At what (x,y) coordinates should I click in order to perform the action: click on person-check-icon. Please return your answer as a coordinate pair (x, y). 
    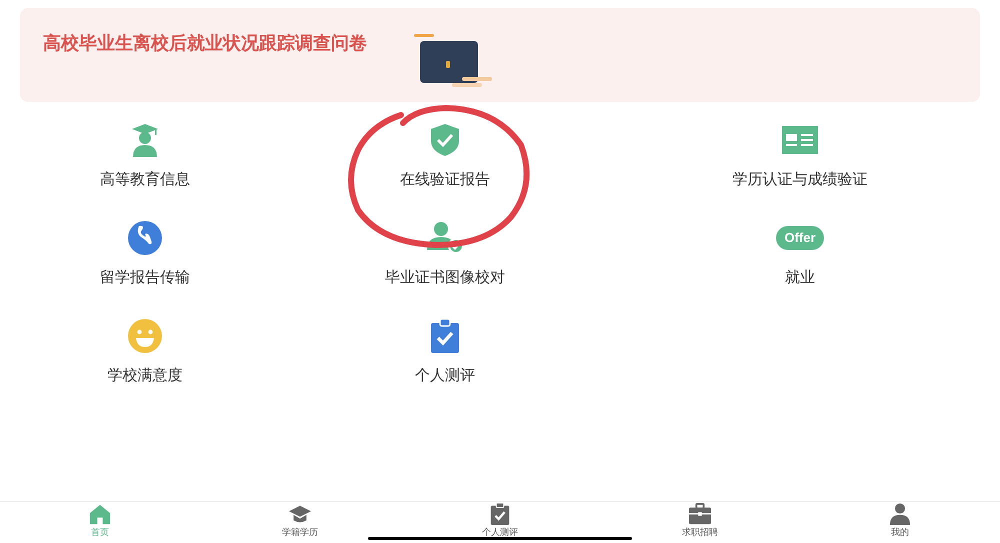
    Looking at the image, I should click on (445, 238).